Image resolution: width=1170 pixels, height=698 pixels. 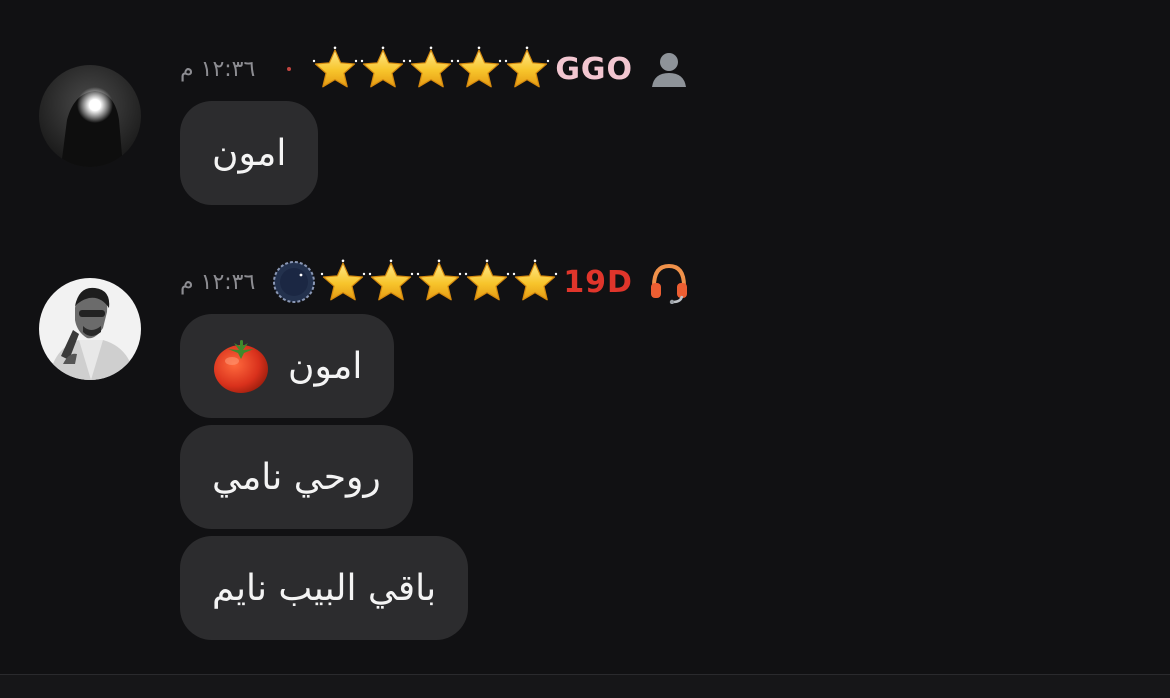 I want to click on message-header-ggo: ١٢:٣٦ م GGO, so click(x=435, y=69).